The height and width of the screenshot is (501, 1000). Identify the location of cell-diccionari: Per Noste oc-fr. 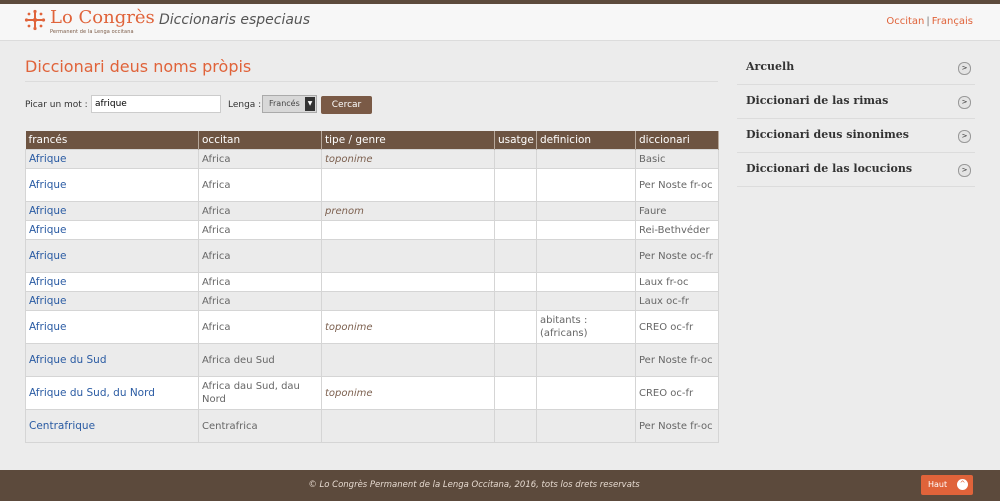
(677, 256).